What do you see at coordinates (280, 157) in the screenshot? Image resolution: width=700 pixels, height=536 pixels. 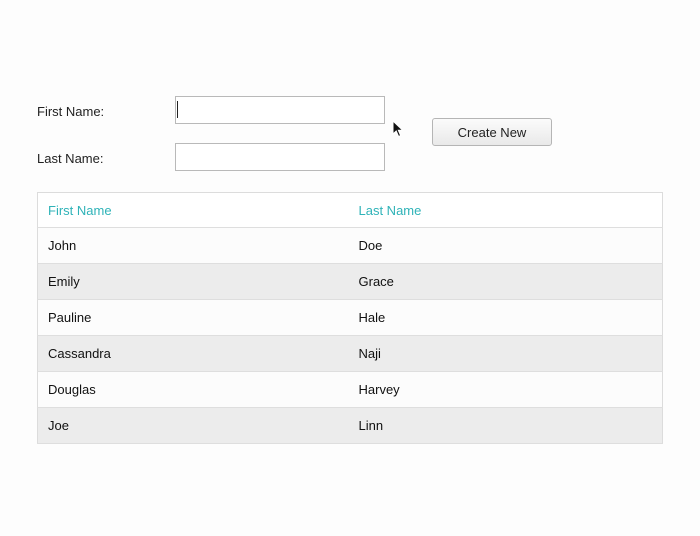 I see `last-name-input` at bounding box center [280, 157].